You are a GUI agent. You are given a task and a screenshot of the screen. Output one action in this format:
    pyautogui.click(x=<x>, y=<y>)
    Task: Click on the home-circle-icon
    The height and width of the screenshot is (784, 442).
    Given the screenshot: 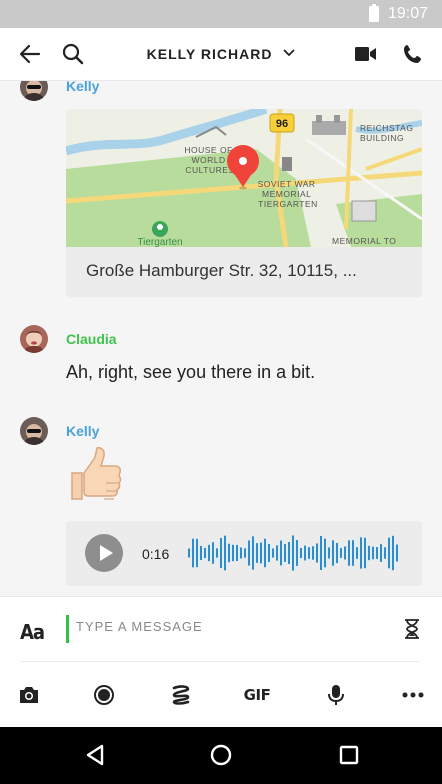 What is the action you would take?
    pyautogui.click(x=221, y=755)
    